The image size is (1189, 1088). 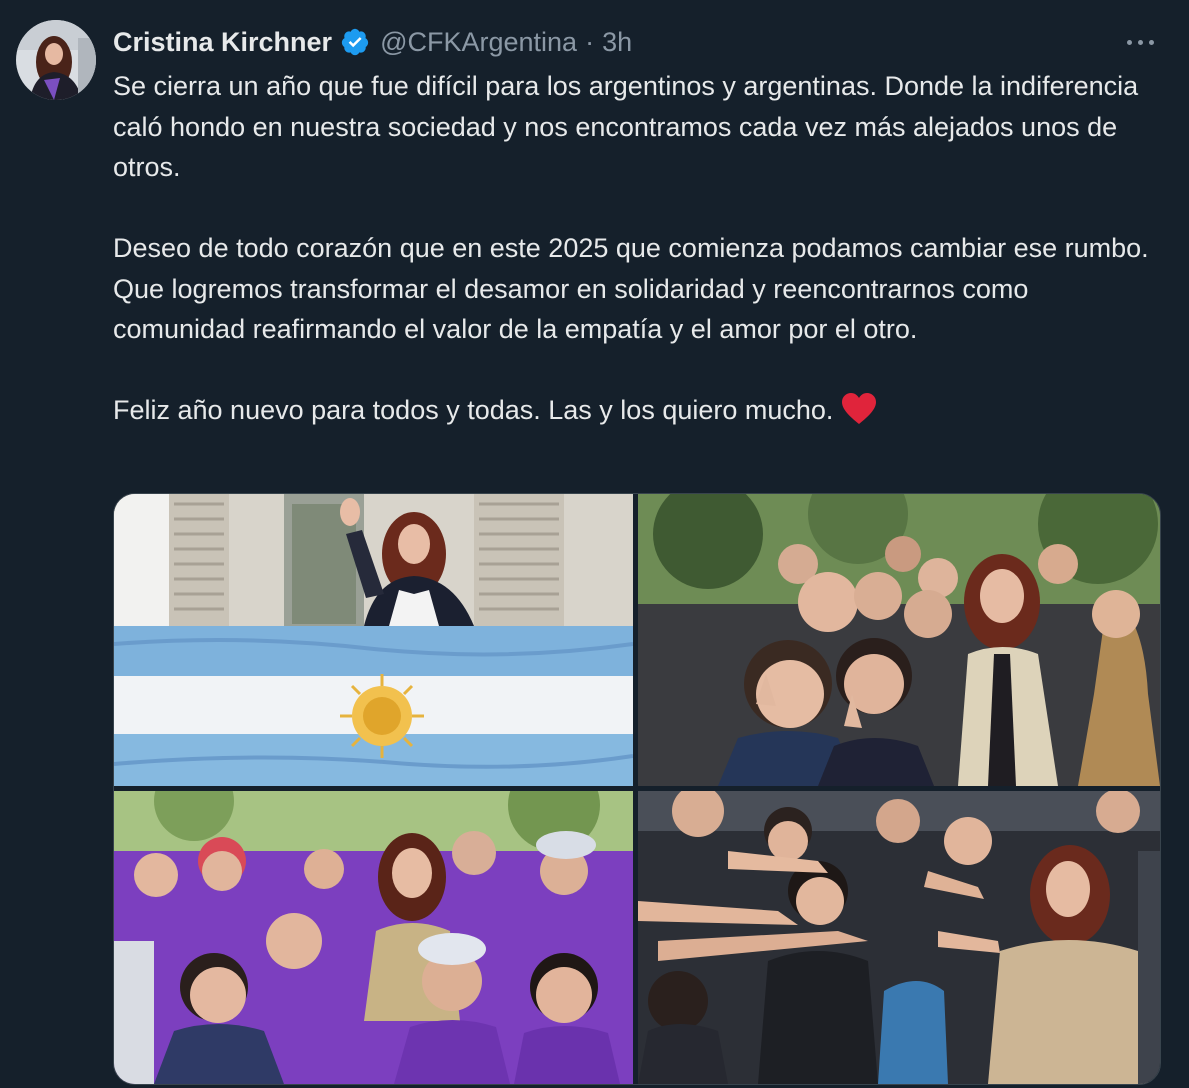 I want to click on avatar-image, so click(x=56, y=60).